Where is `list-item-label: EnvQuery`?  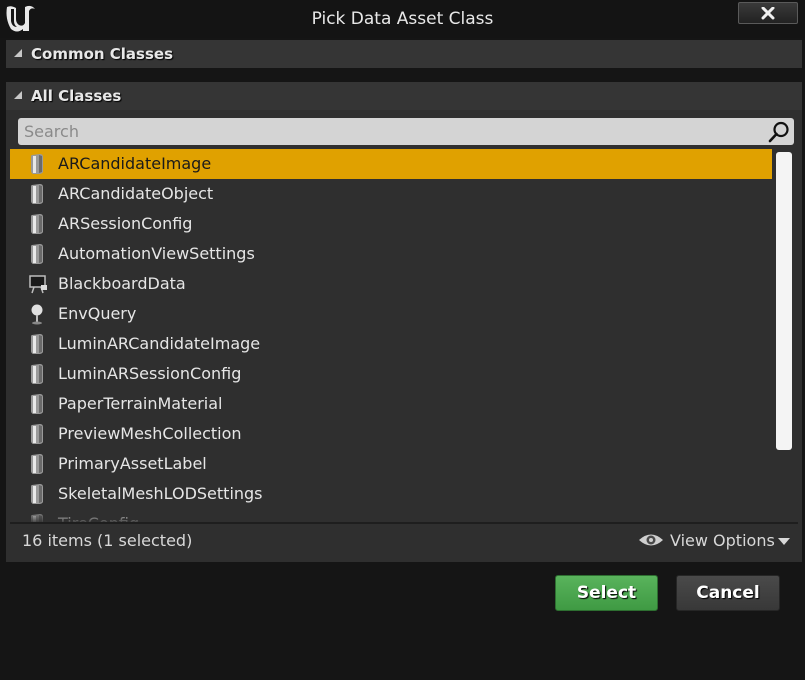 list-item-label: EnvQuery is located at coordinates (97, 313).